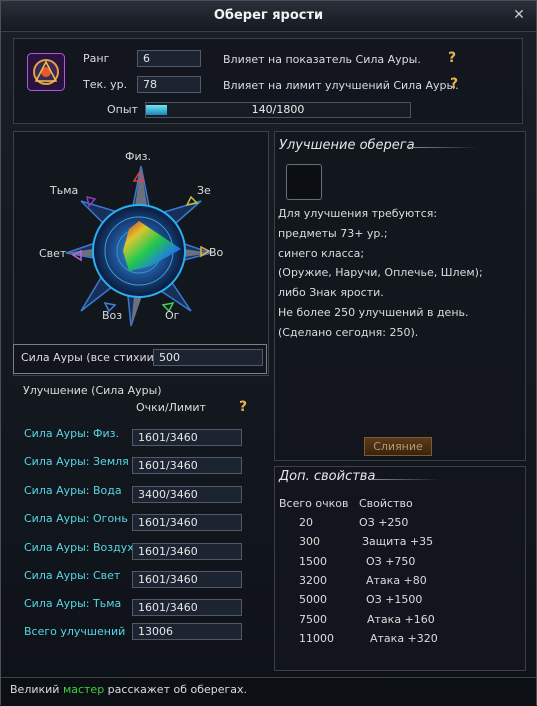 This screenshot has width=537, height=706. Describe the element at coordinates (169, 84) in the screenshot. I see `level-field: 78` at that location.